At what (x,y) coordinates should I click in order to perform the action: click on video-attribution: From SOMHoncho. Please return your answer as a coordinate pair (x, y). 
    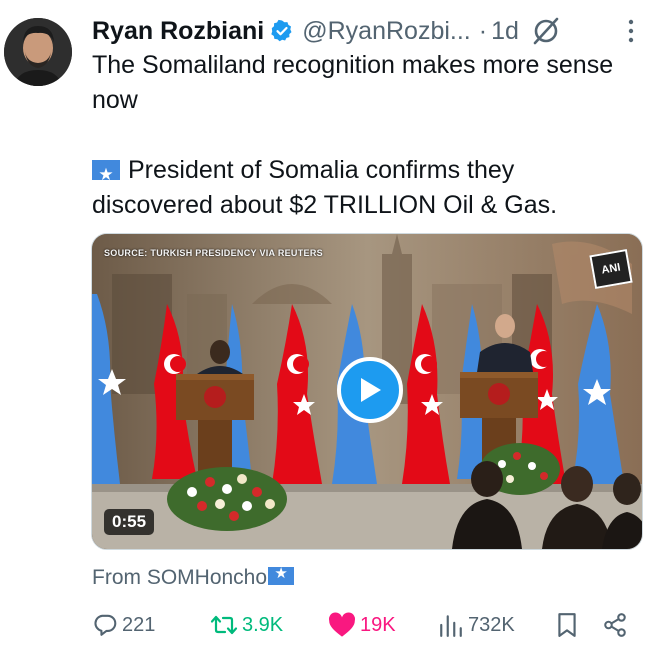
    Looking at the image, I should click on (197, 577).